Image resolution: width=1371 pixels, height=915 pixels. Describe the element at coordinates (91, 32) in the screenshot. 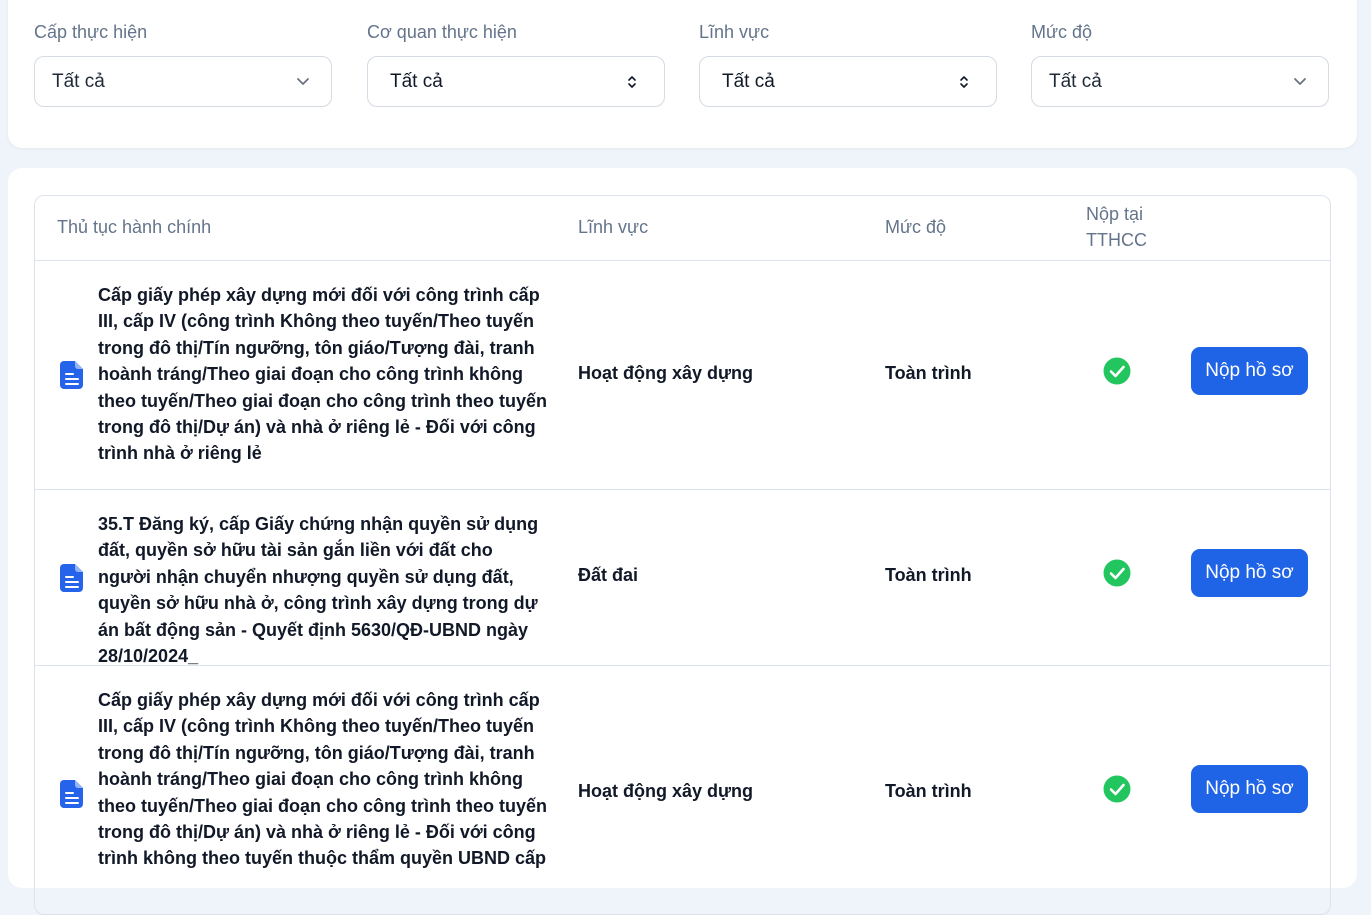

I see `filter-label: Cấp thực hiện` at that location.